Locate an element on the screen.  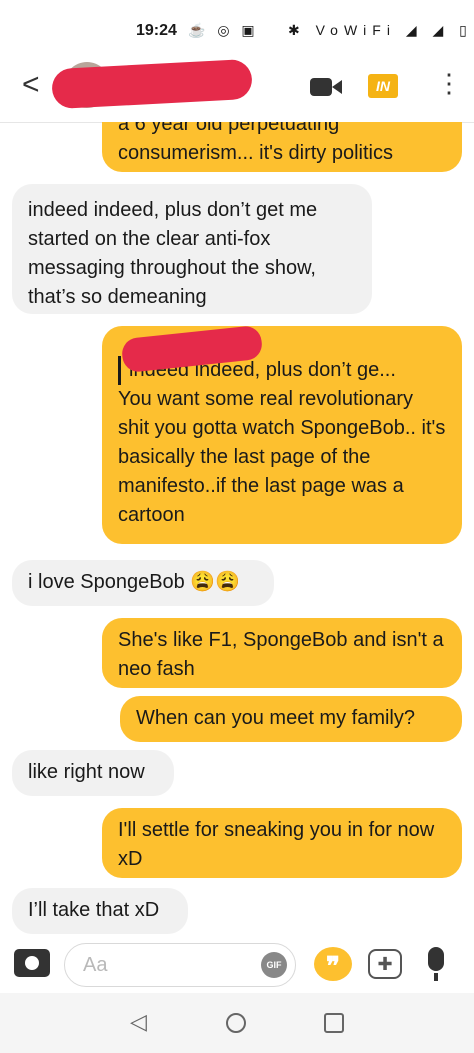
notification-icons: ☕ ◎ ▣ is located at coordinates (223, 30).